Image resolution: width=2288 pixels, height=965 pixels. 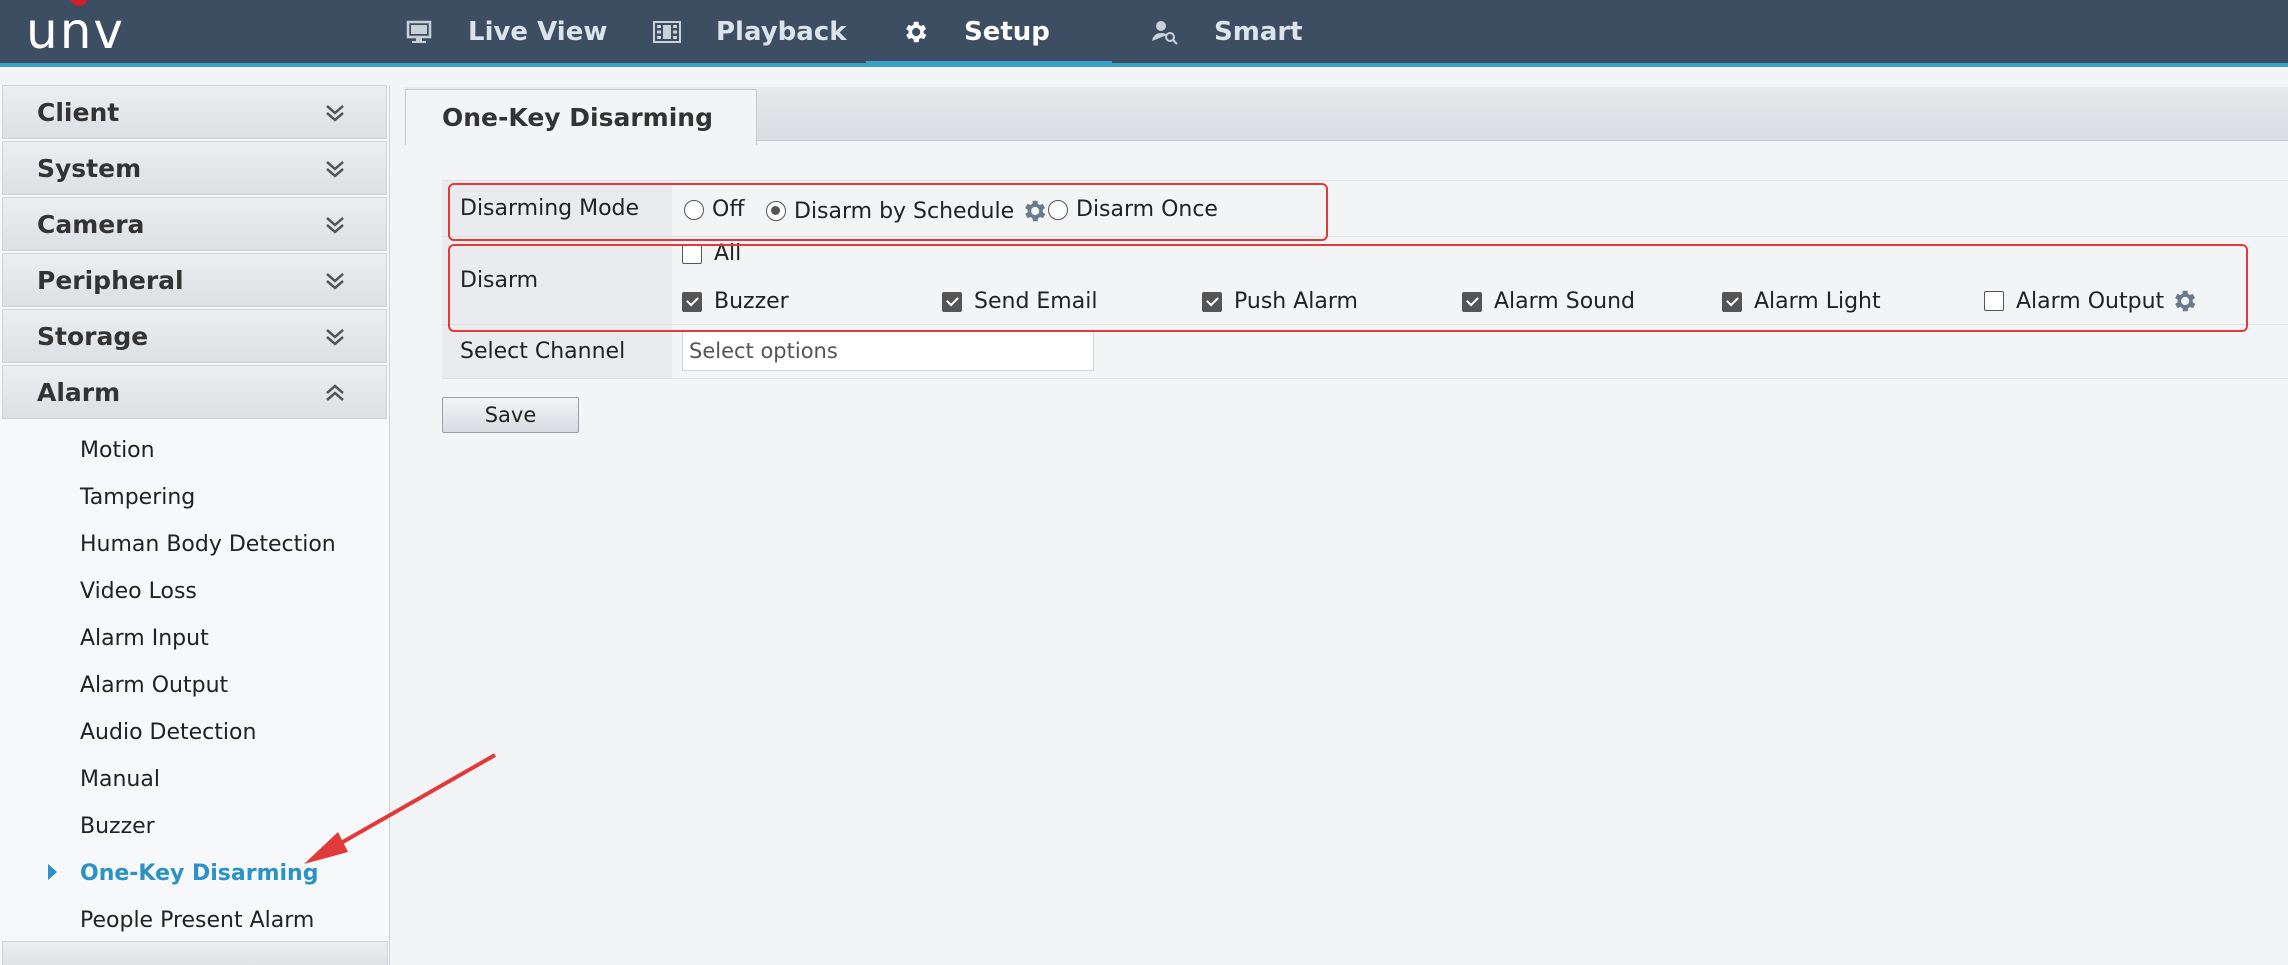 I want to click on checkbox-alarm-output: Alarm Output, so click(x=2091, y=301).